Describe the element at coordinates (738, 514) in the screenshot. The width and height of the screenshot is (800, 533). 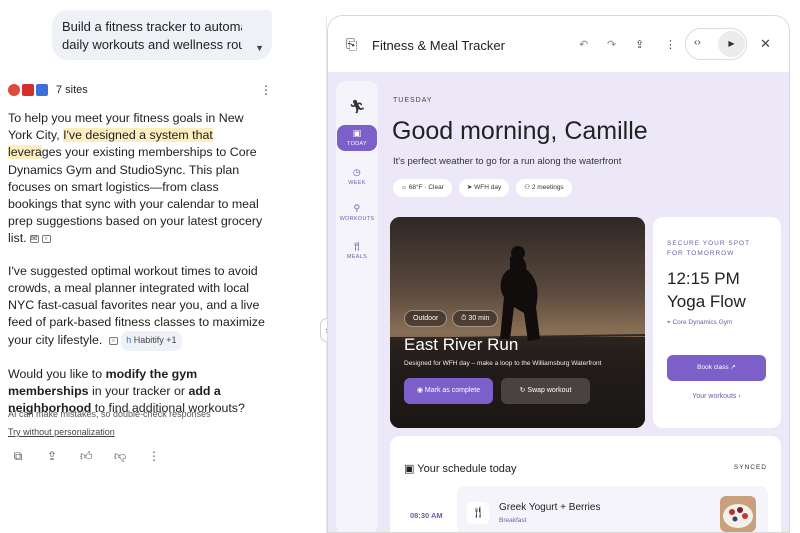
I see `yogurt-bowl-thumbnail` at that location.